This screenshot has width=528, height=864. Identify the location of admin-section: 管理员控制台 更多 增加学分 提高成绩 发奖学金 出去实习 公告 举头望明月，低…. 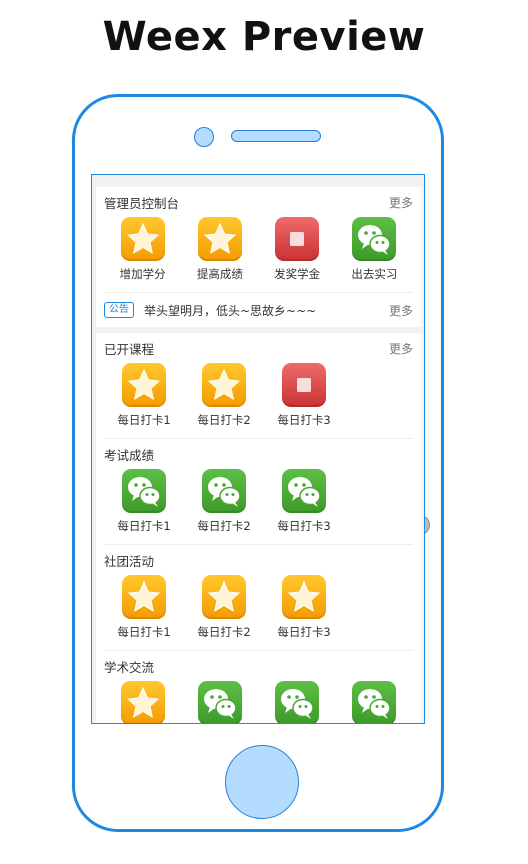
(258, 257).